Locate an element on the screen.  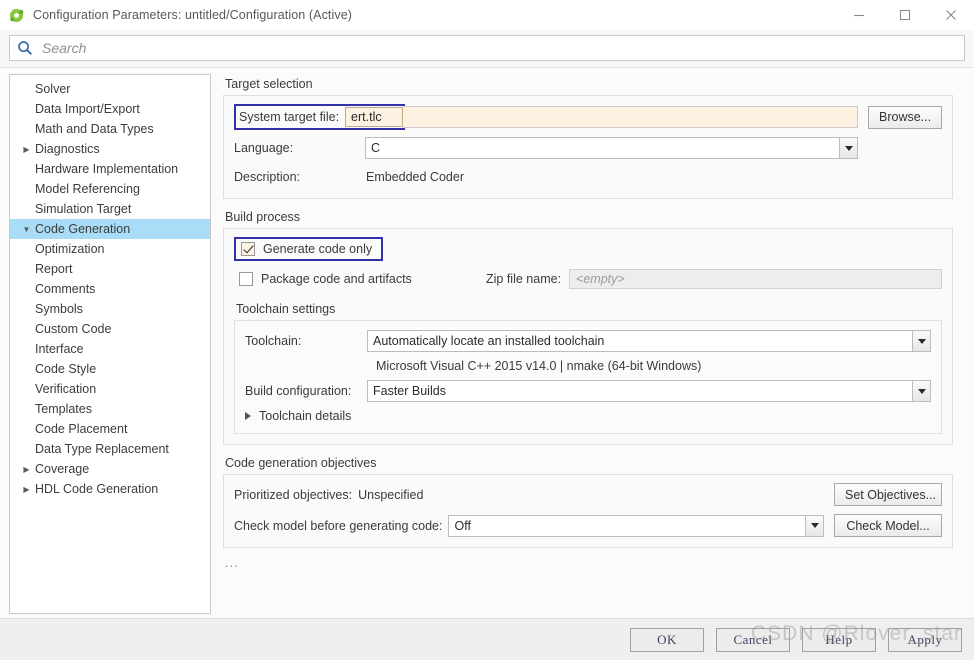
search-box is located at coordinates (487, 48).